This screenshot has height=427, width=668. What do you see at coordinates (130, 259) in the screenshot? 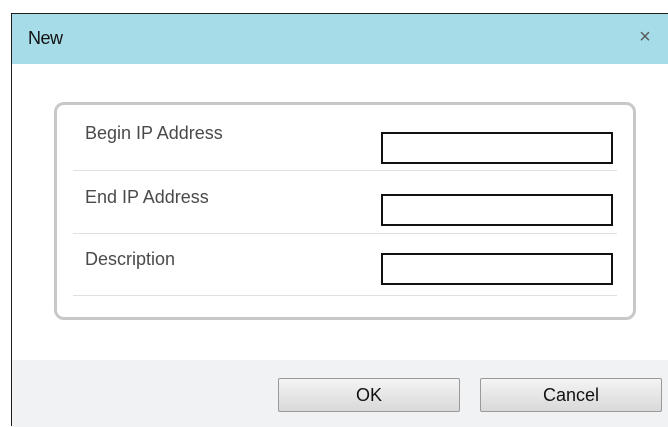
I see `description-label: Description` at bounding box center [130, 259].